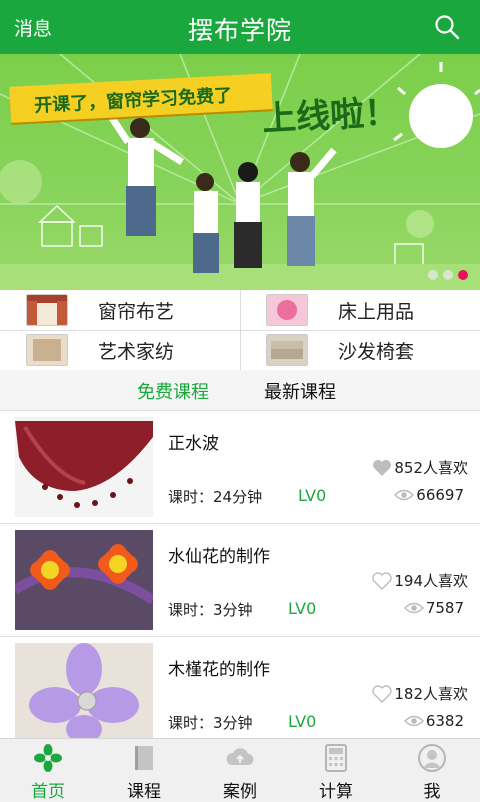 Image resolution: width=480 pixels, height=802 pixels. I want to click on nav-profile: 我, so click(432, 770).